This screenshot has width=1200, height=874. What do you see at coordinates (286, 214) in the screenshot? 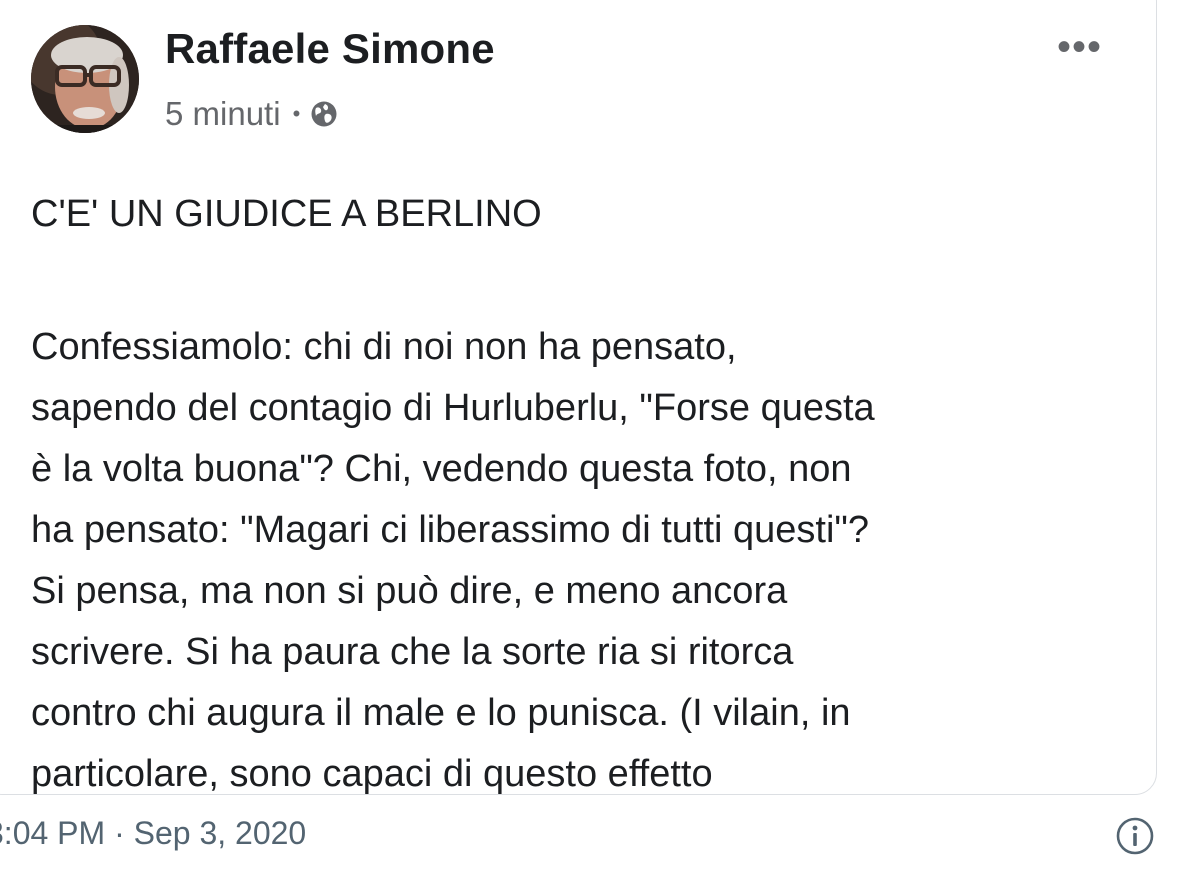
I see `post-title: C'E' UN GIUDICE A BERLINO` at bounding box center [286, 214].